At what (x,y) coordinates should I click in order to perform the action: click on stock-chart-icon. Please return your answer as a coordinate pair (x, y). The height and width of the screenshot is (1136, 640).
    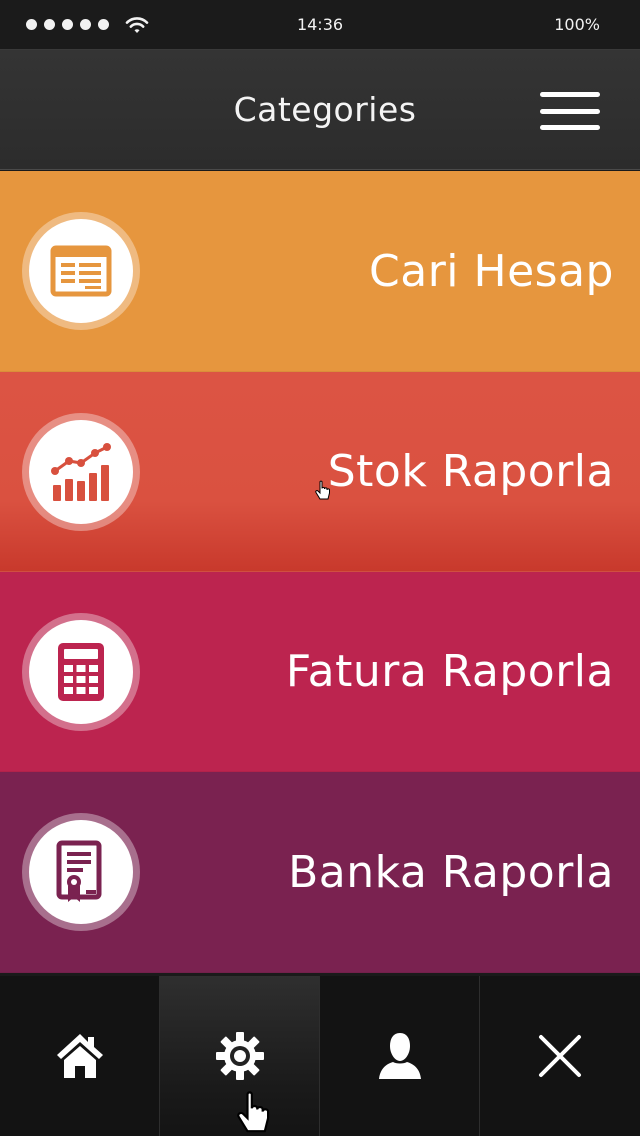
    Looking at the image, I should click on (81, 471).